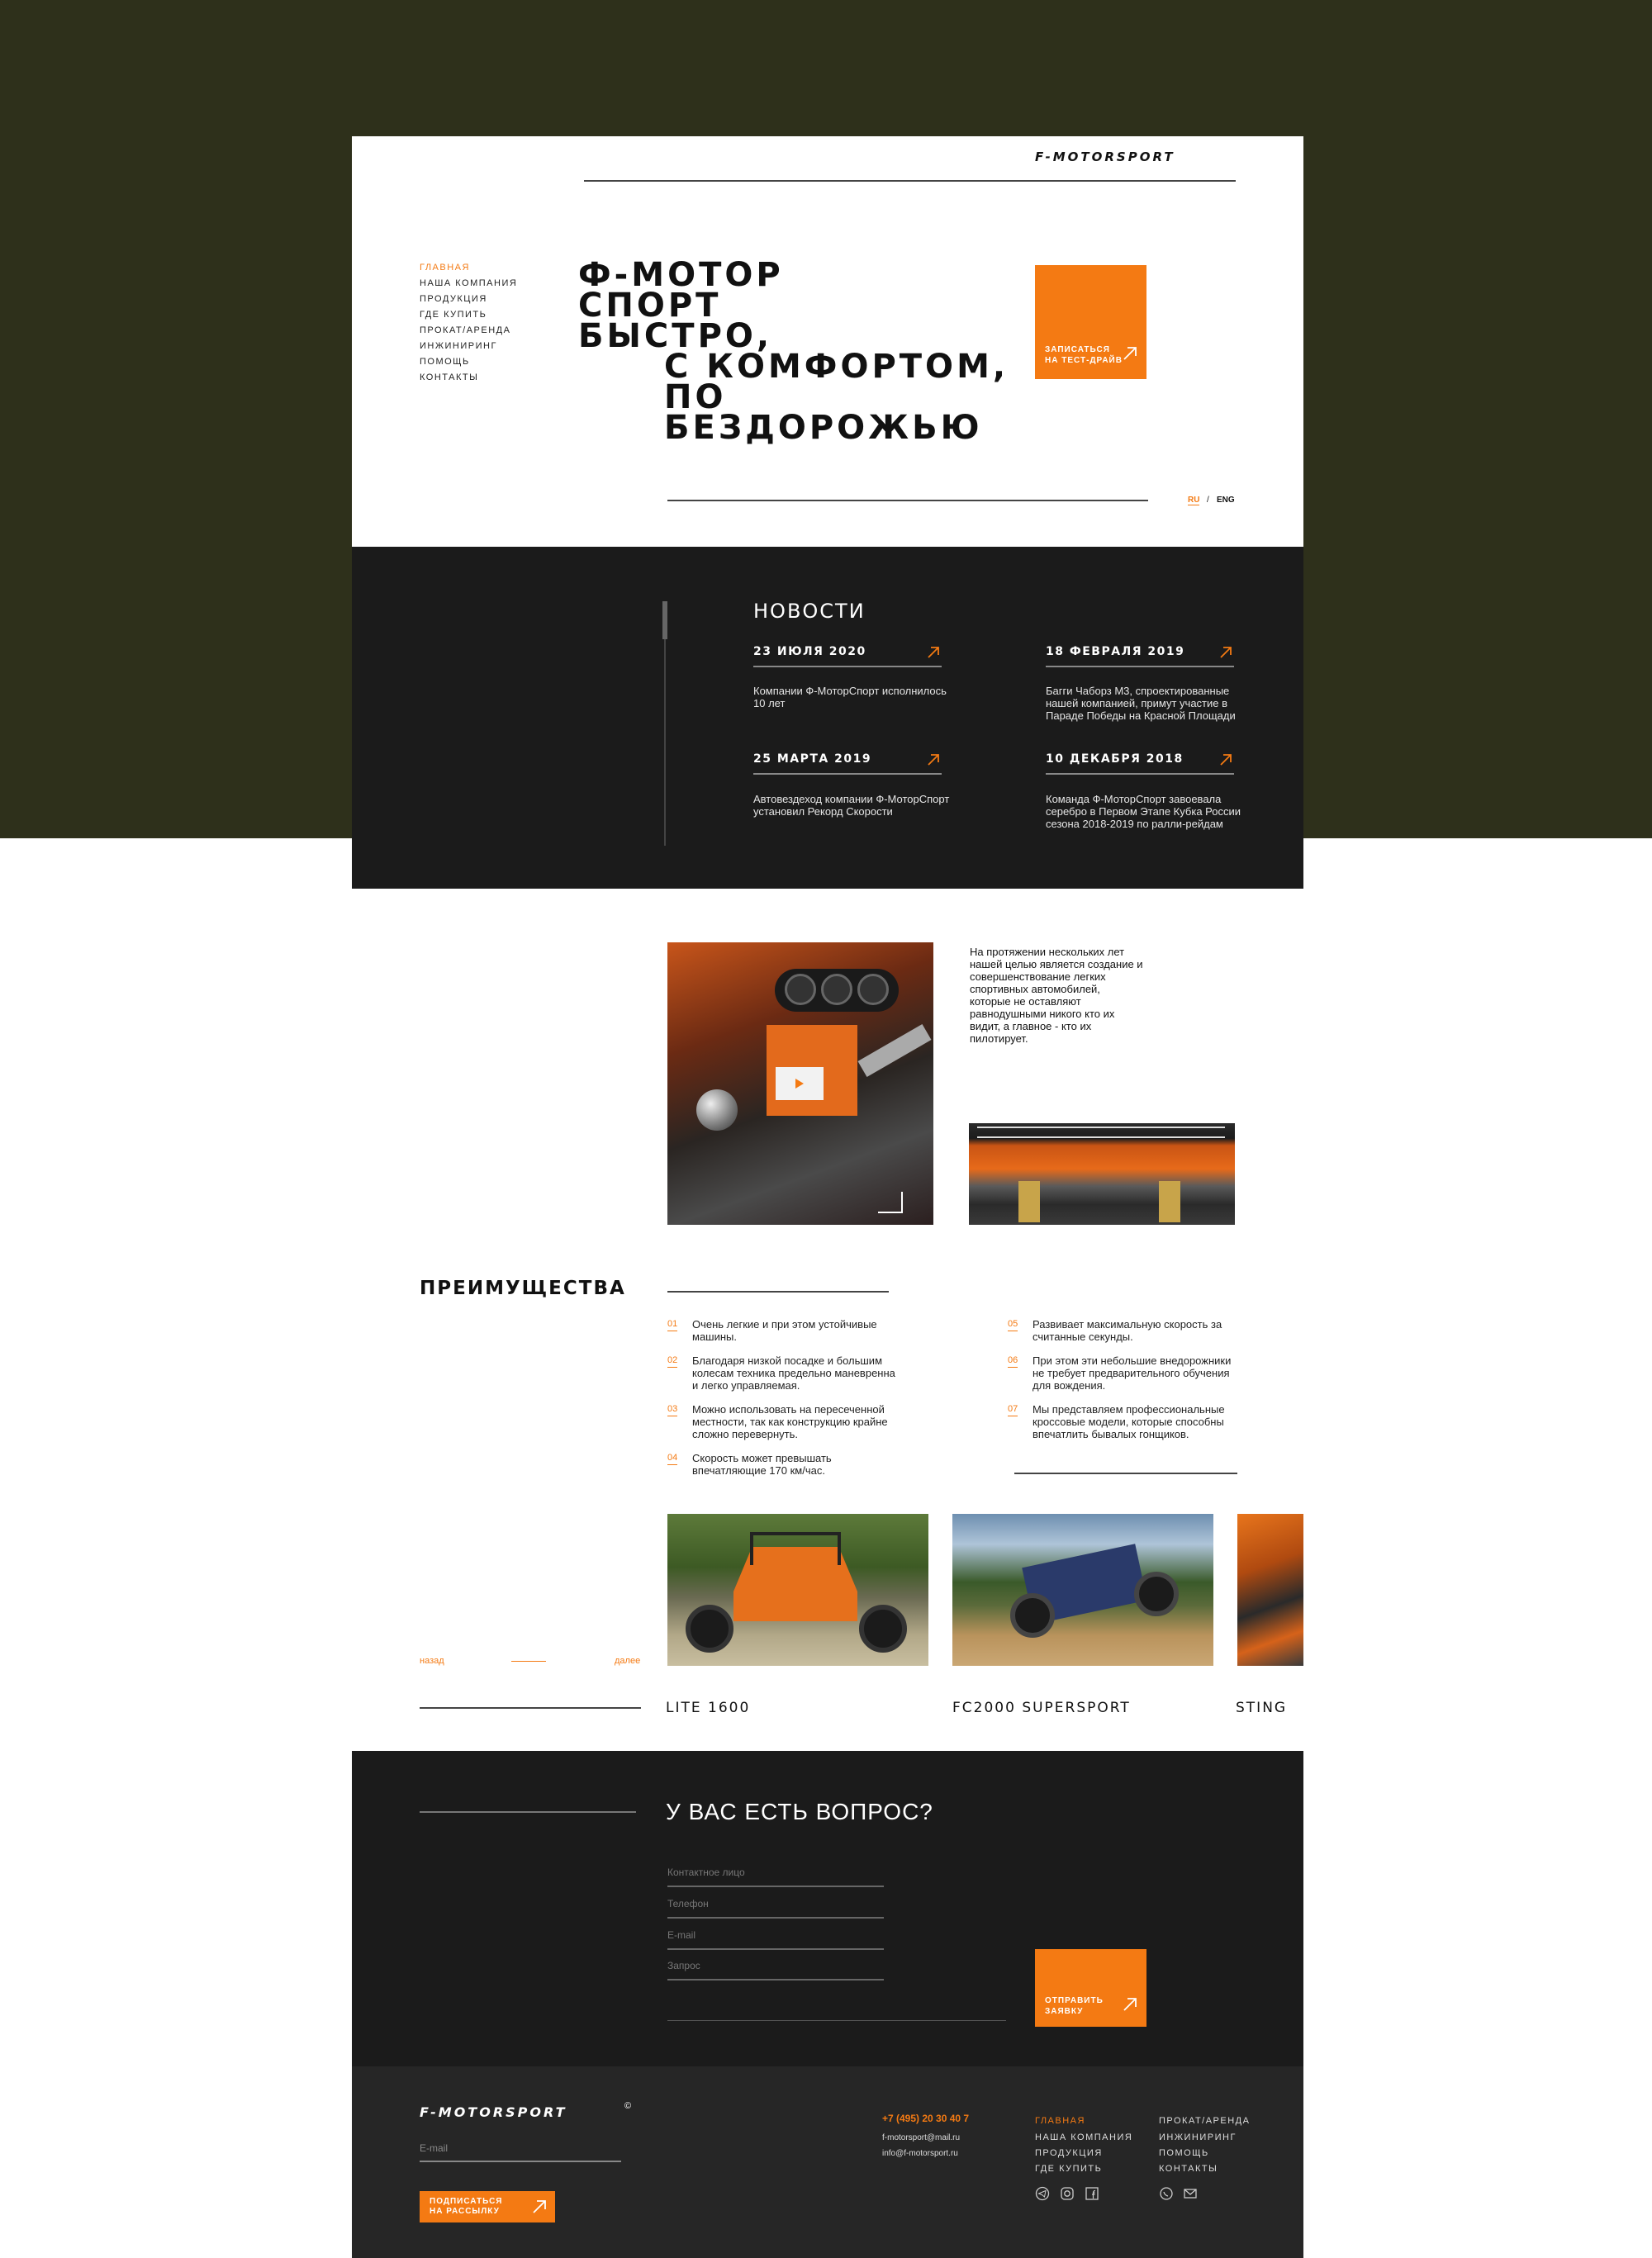 The image size is (1652, 2258). I want to click on car-hood-lettering, so click(1101, 1132).